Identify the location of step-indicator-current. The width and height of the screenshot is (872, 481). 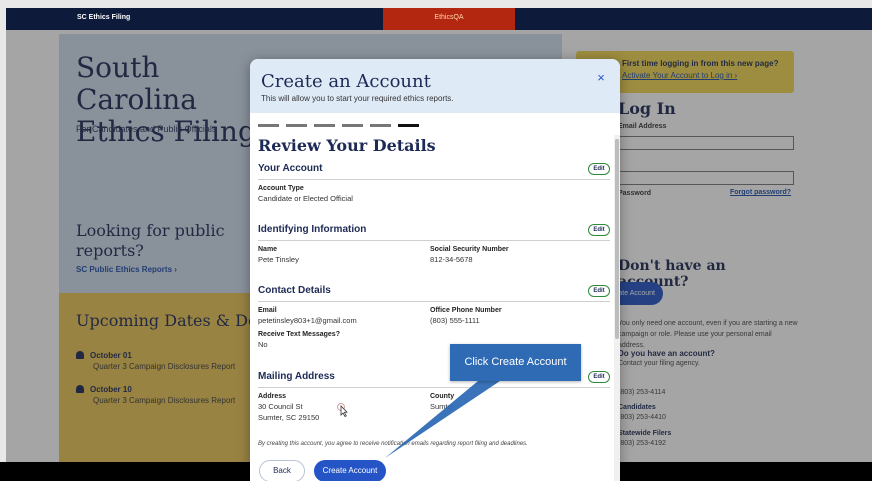
(408, 125).